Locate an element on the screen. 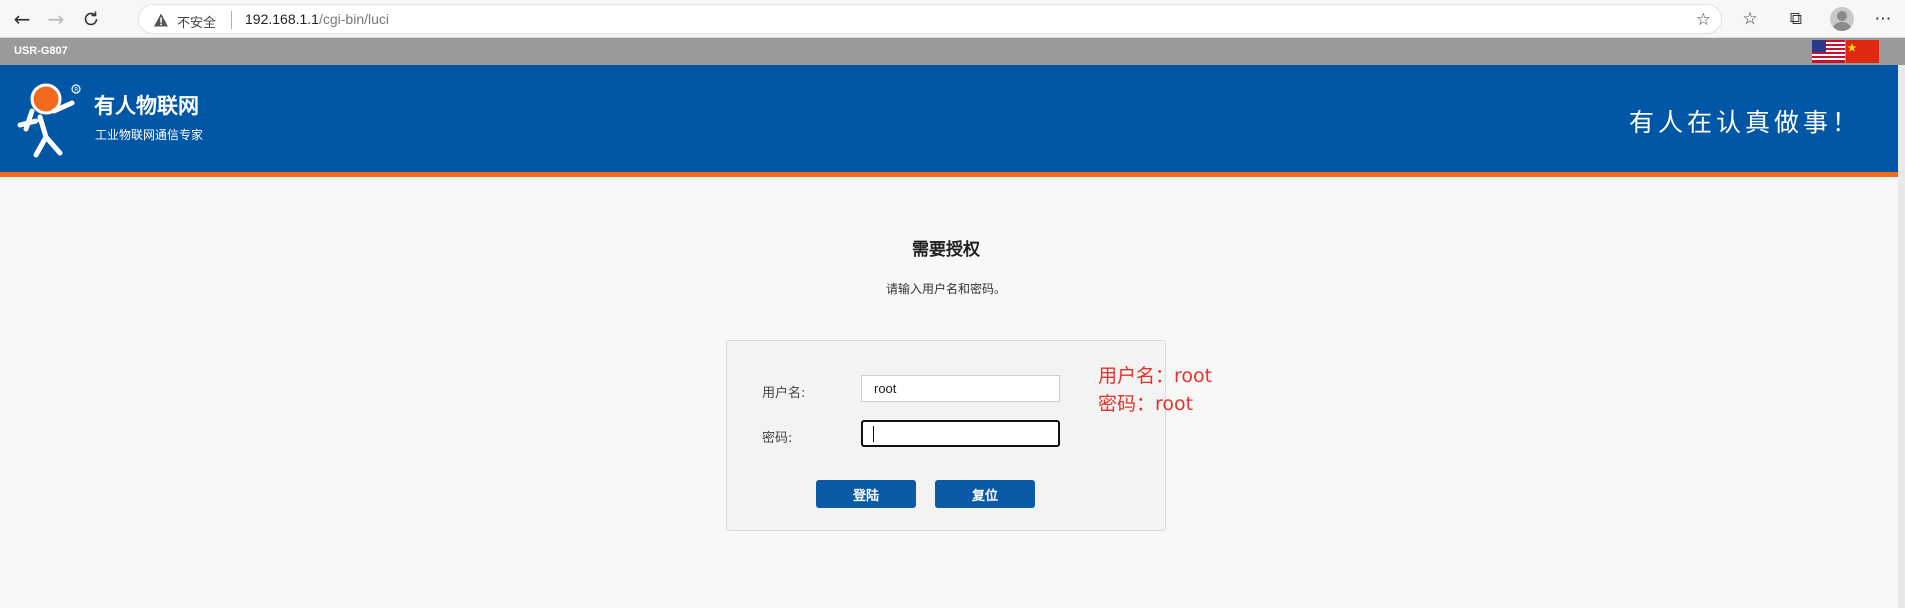 The width and height of the screenshot is (1905, 608). username-input: root is located at coordinates (960, 388).